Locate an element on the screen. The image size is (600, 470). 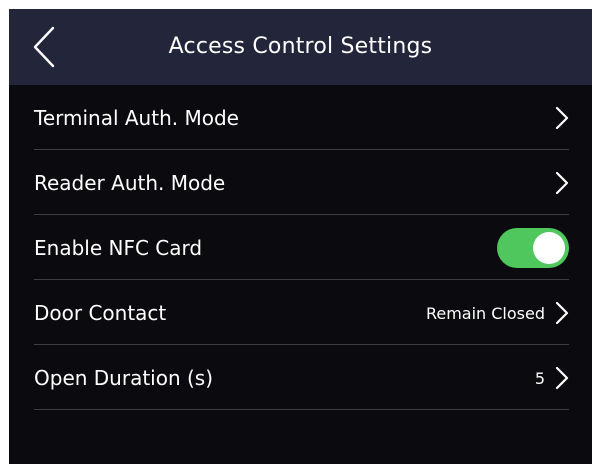
page-title: Access Control Settings is located at coordinates (300, 46).